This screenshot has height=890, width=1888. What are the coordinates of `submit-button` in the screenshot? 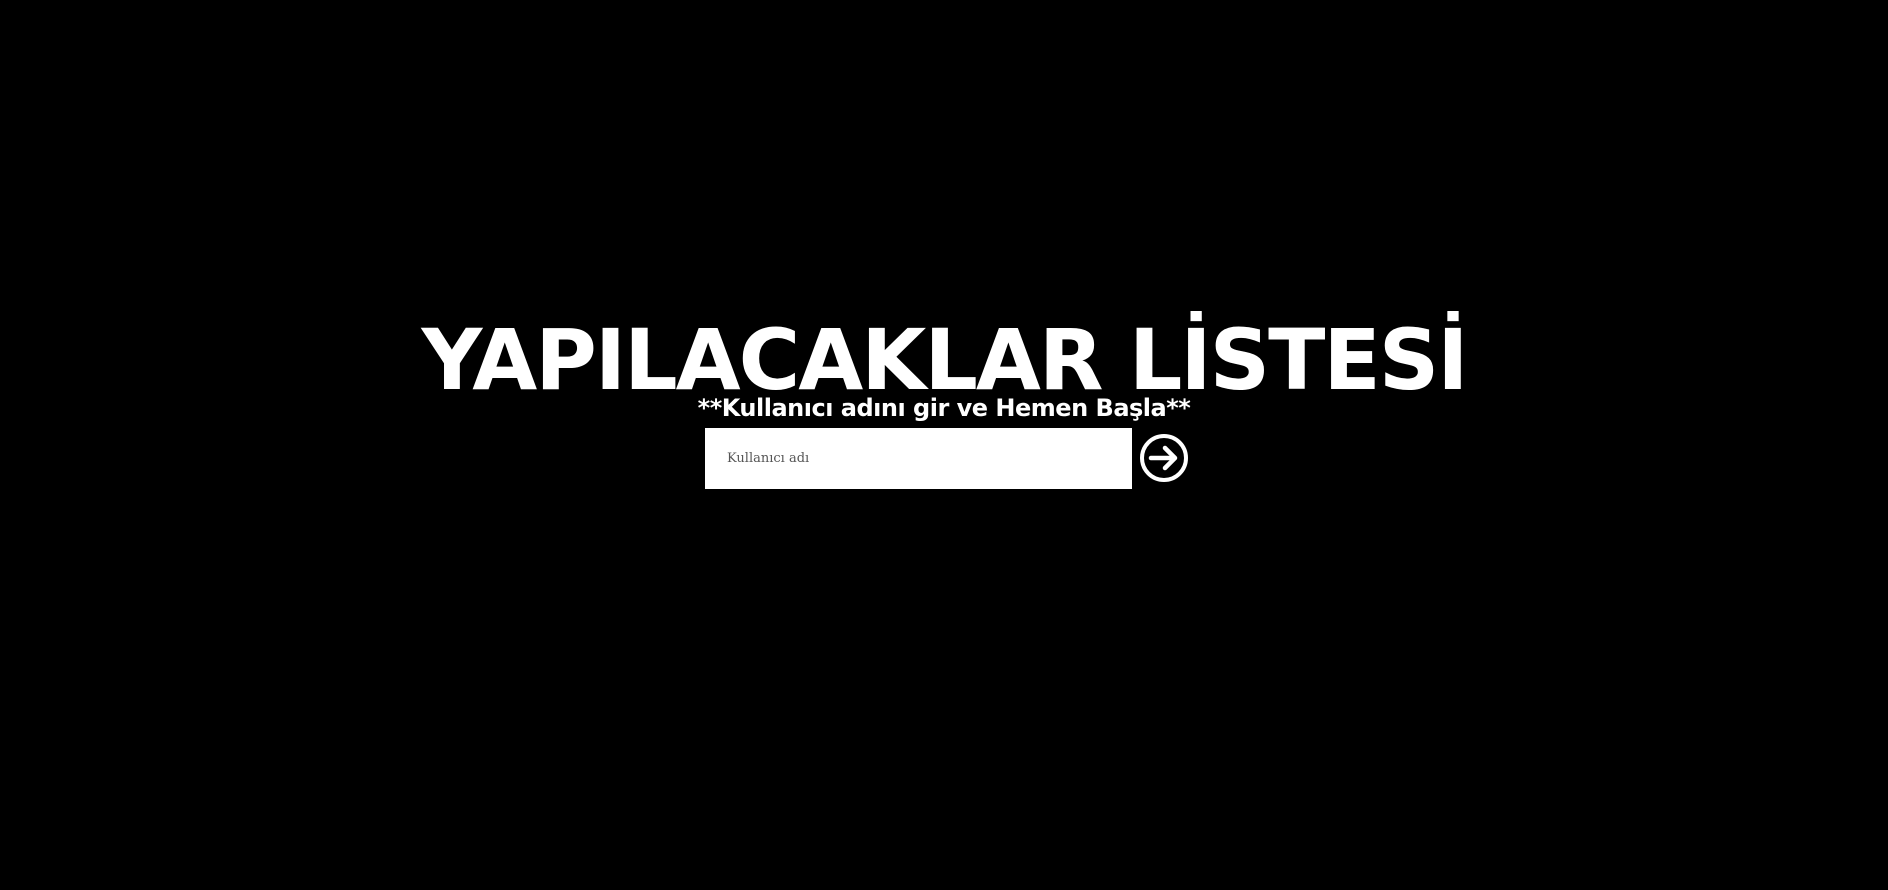 It's located at (1164, 458).